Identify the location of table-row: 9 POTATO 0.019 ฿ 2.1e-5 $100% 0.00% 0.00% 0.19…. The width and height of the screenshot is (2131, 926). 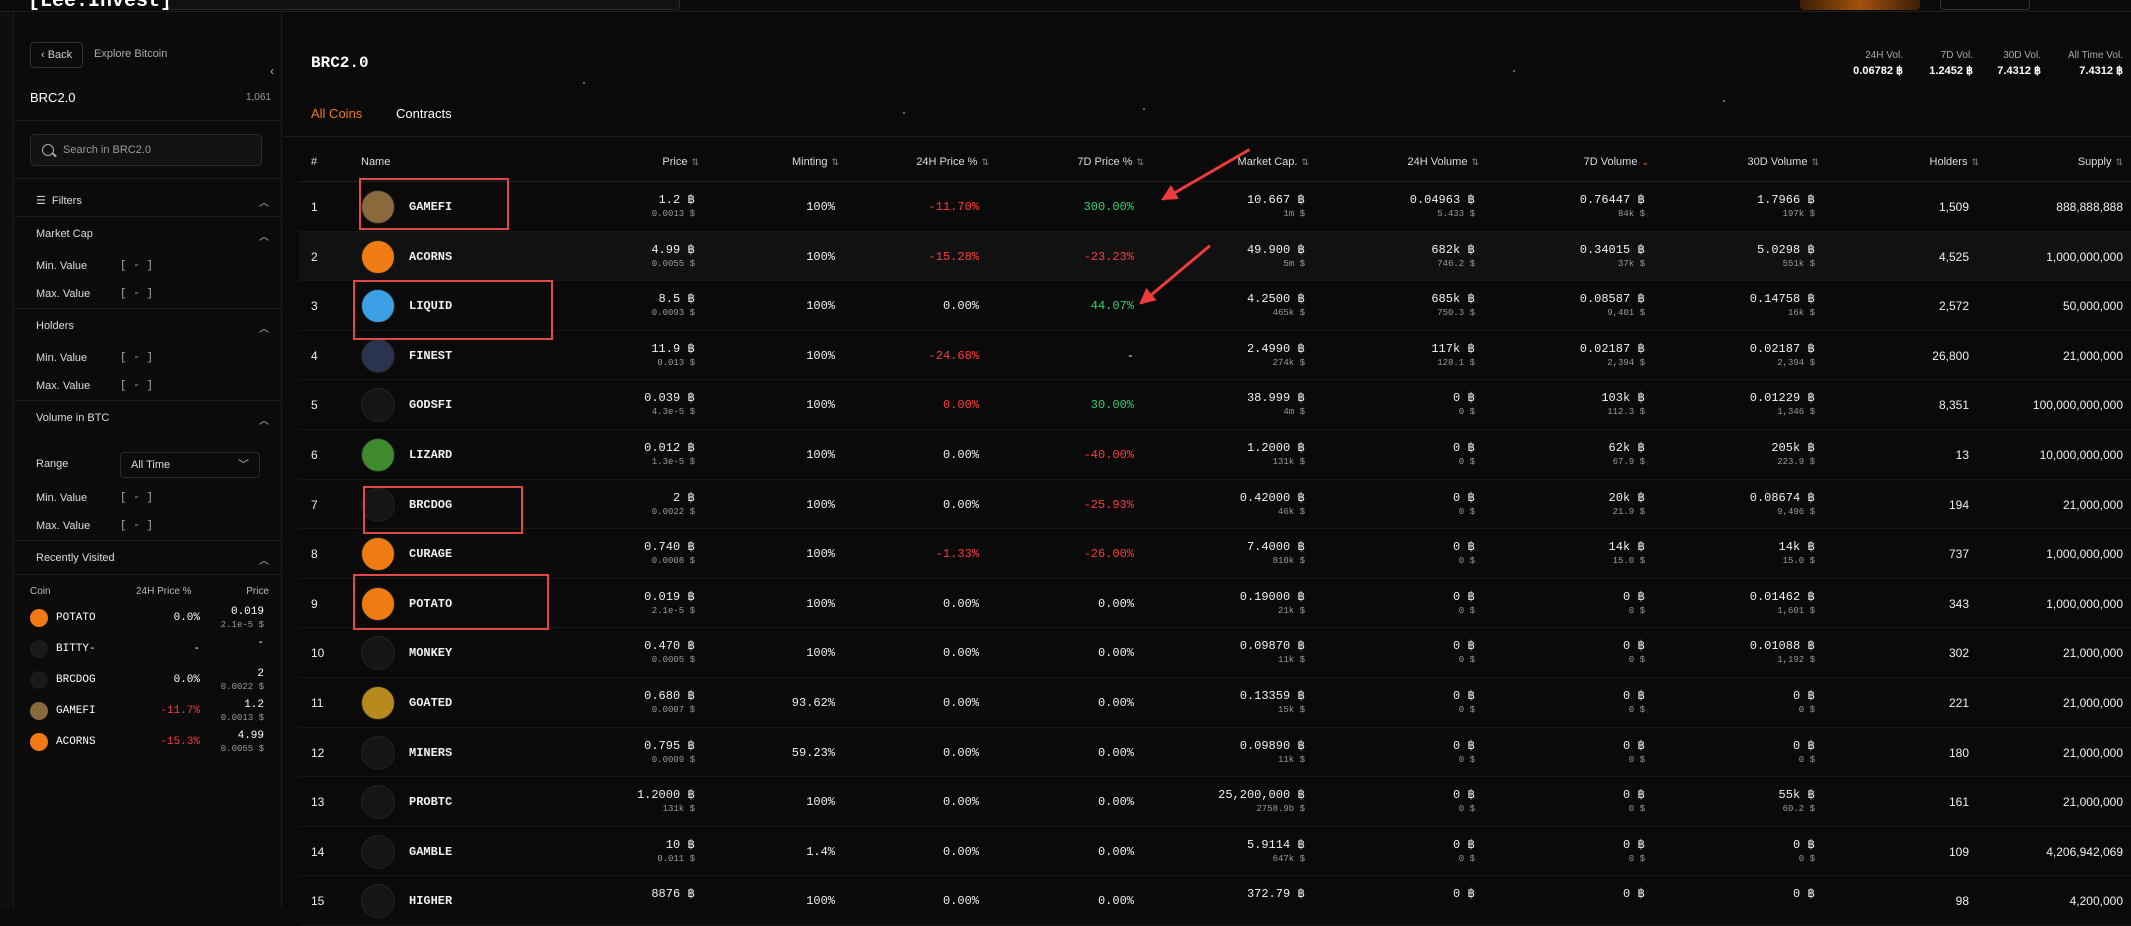
(1215, 604).